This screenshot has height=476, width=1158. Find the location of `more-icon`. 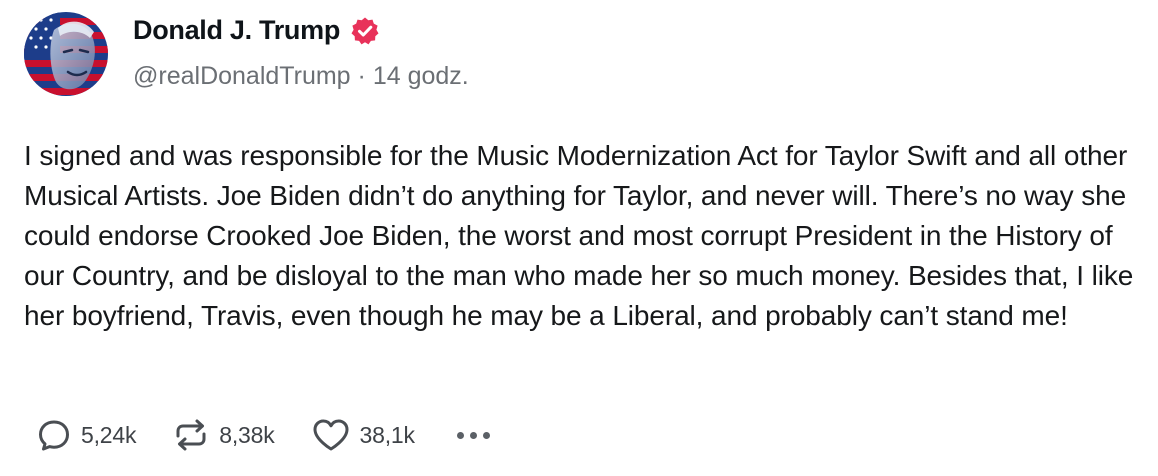

more-icon is located at coordinates (473, 435).